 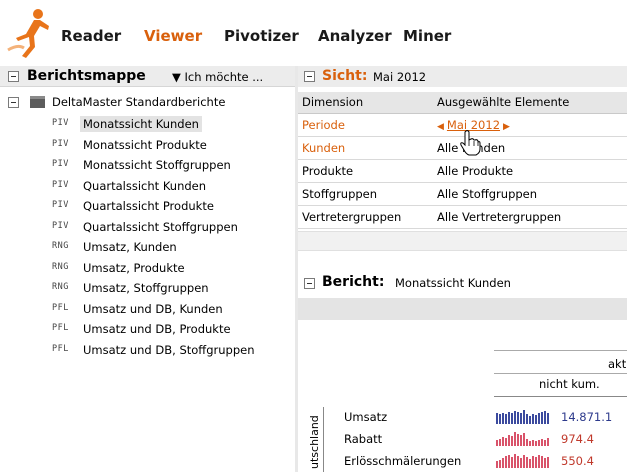 What do you see at coordinates (530, 217) in the screenshot?
I see `dimension-value: Alle Vertretergruppen` at bounding box center [530, 217].